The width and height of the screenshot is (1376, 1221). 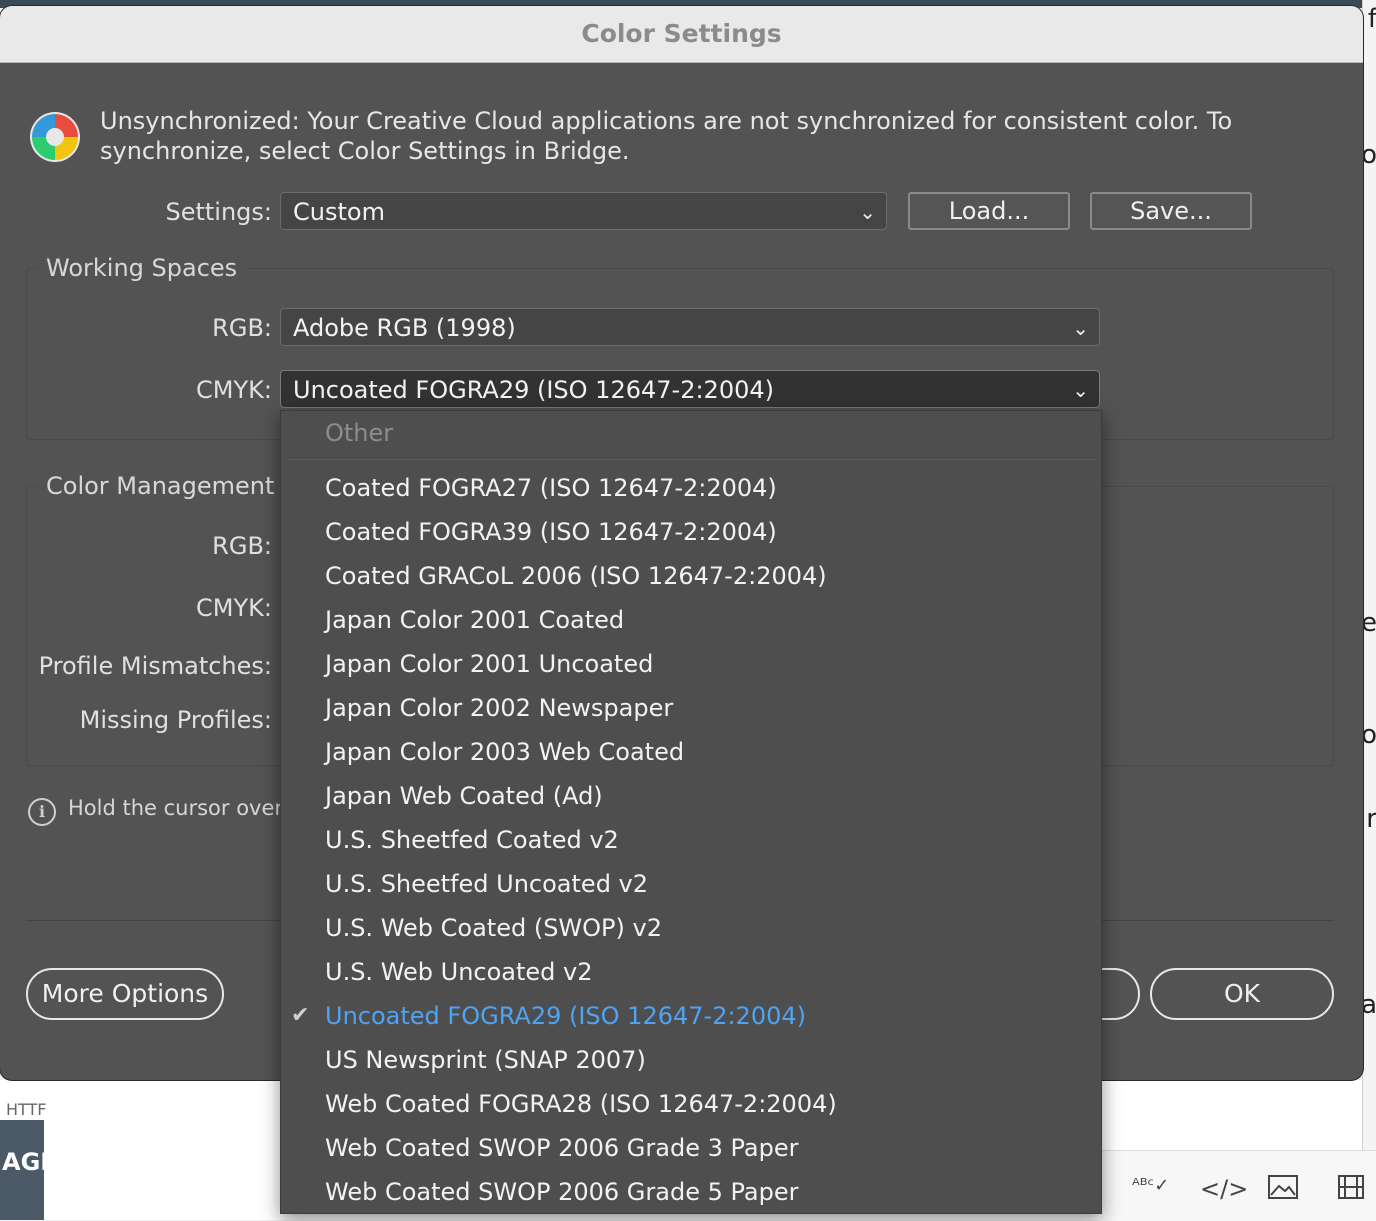 I want to click on bg-fragment: r, so click(x=1371, y=819).